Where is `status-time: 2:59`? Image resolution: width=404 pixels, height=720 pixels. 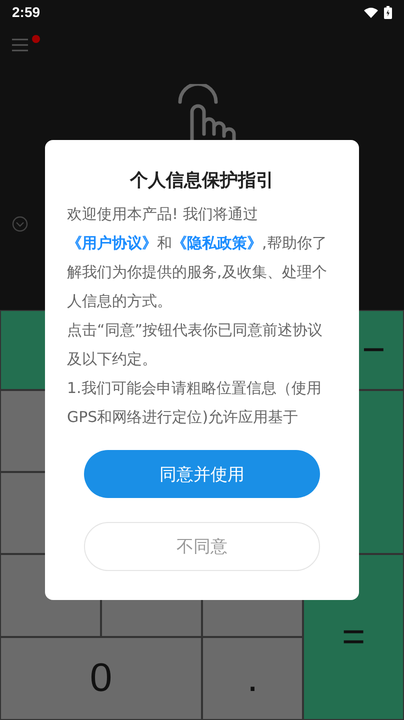 status-time: 2:59 is located at coordinates (26, 12).